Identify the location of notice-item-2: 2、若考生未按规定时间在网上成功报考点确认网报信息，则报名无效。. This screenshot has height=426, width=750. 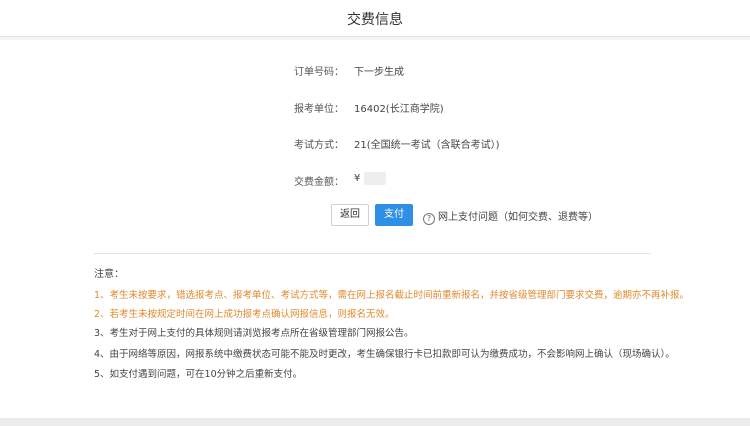
(244, 314).